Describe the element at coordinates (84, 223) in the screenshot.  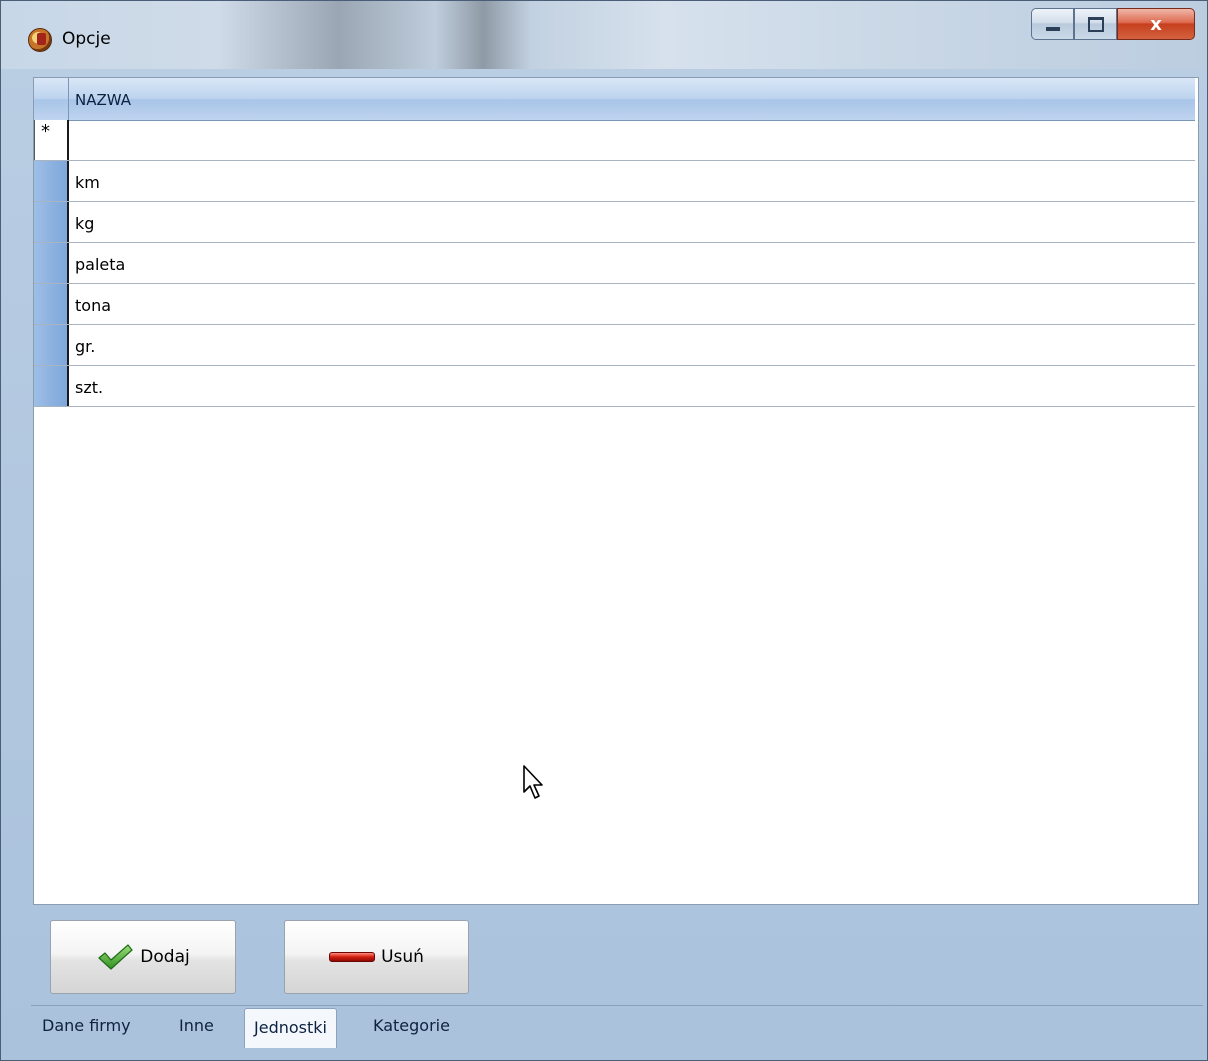
I see `cell-nazwa: kg` at that location.